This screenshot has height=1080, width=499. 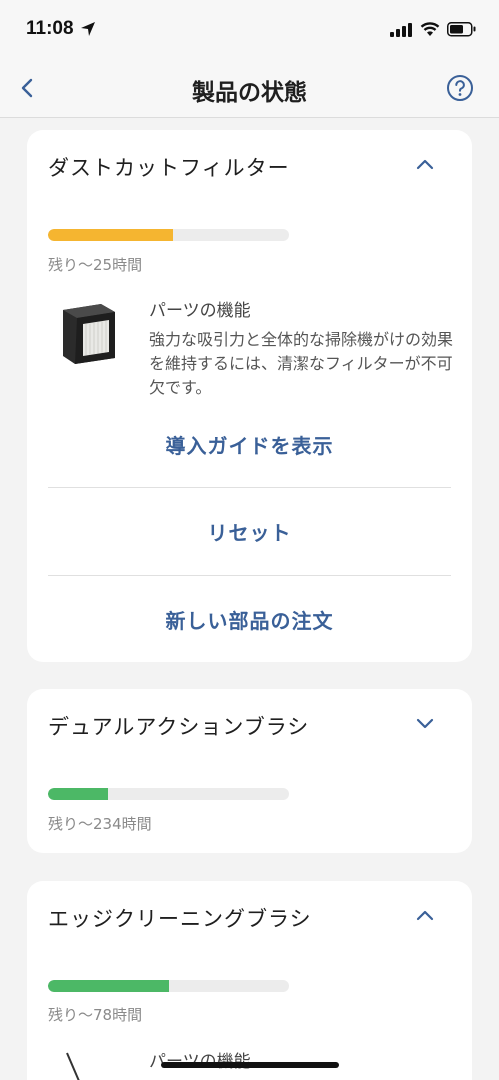 What do you see at coordinates (169, 168) in the screenshot?
I see `part-title: ダストカットフィルター` at bounding box center [169, 168].